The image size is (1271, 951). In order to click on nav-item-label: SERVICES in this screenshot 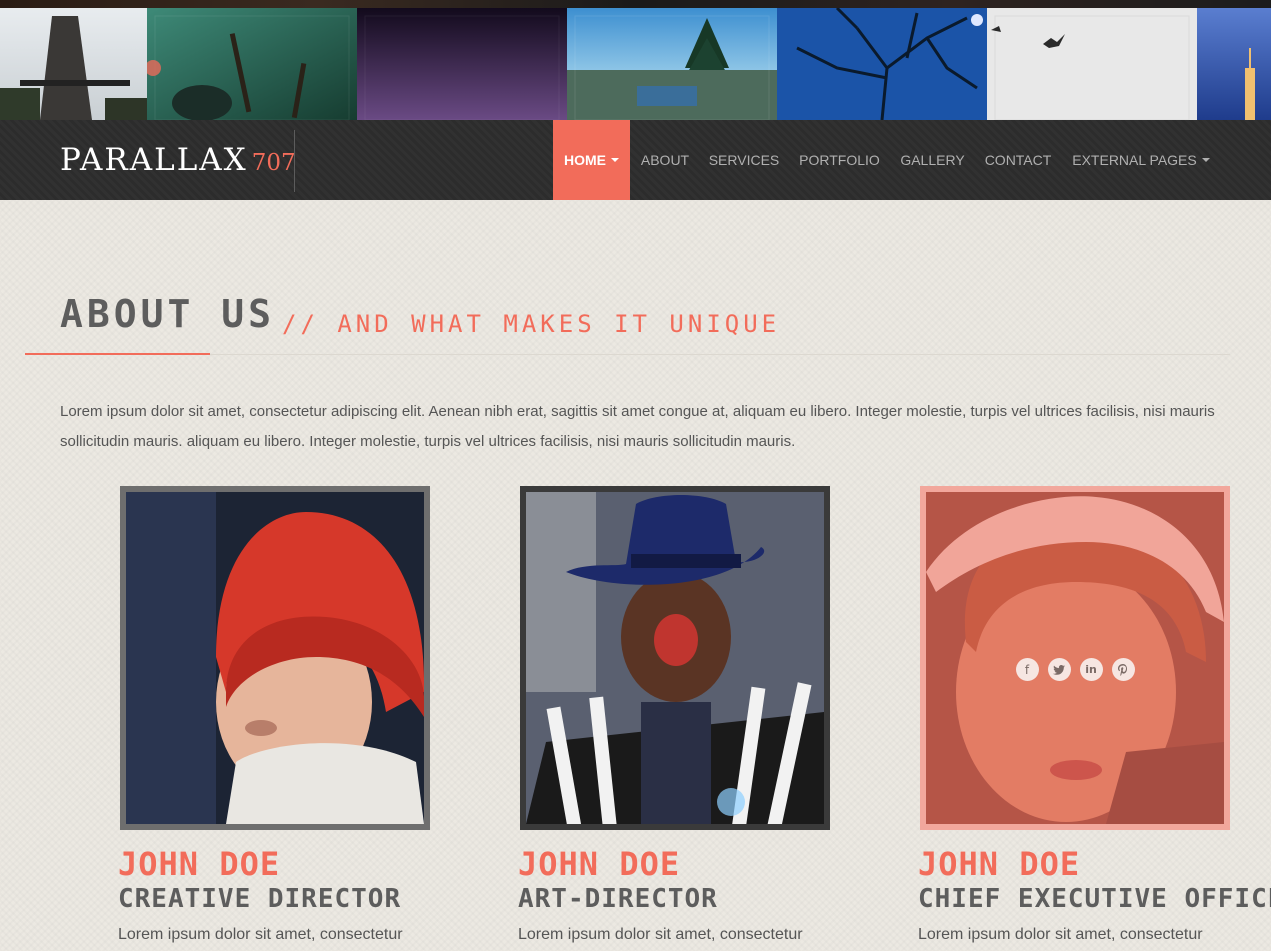, I will do `click(744, 160)`.